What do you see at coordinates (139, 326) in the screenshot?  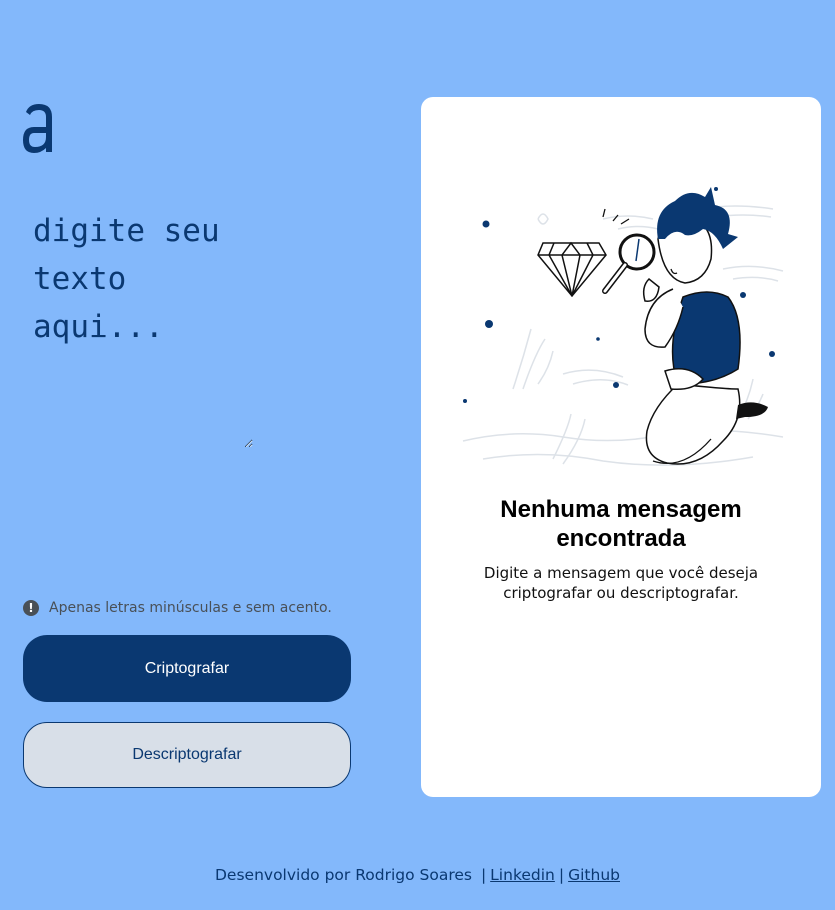 I see `message-input` at bounding box center [139, 326].